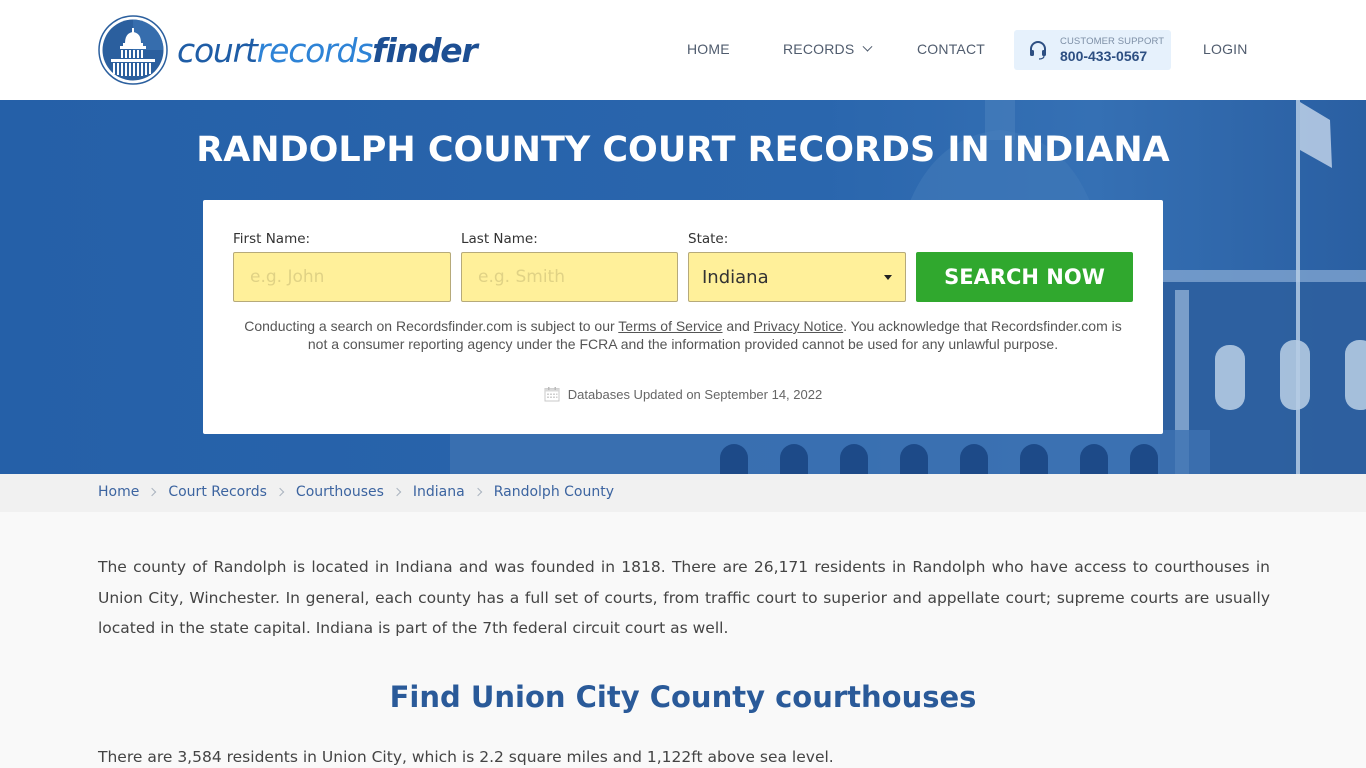 The height and width of the screenshot is (768, 1366). Describe the element at coordinates (217, 492) in the screenshot. I see `breadcrumb-court-records: Court Records` at that location.